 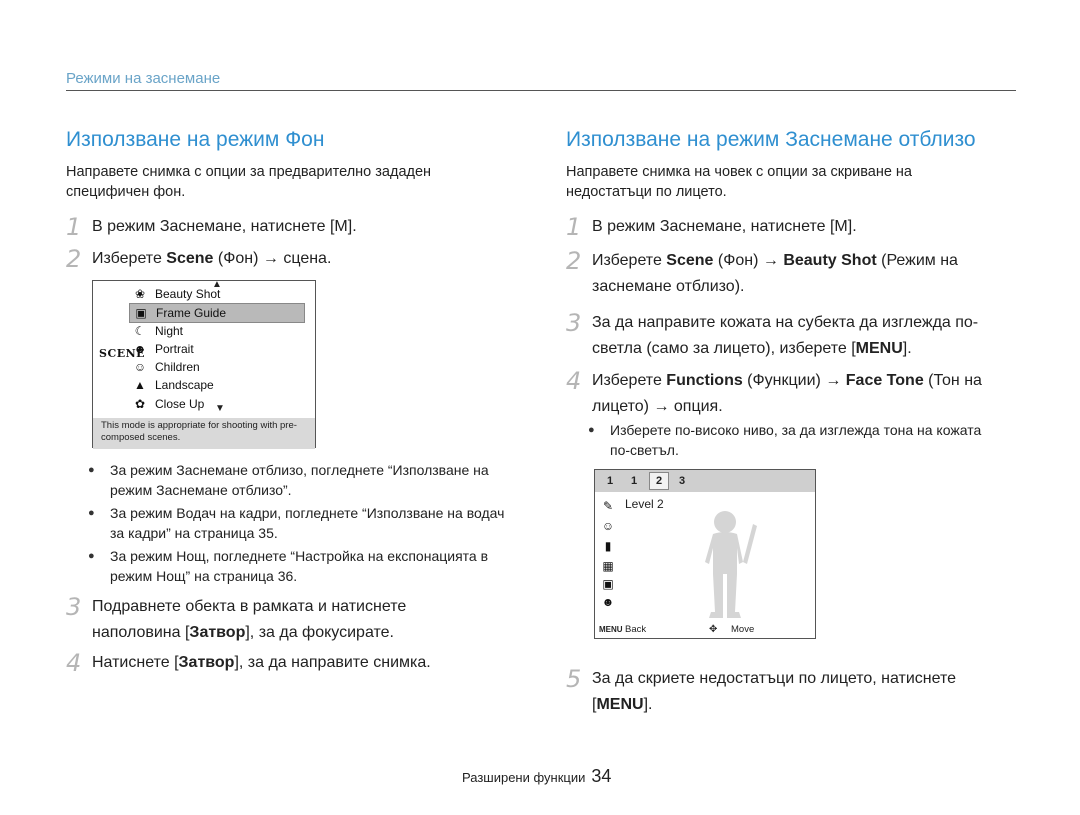 I want to click on portrait-icon: ☻, so click(x=140, y=349).